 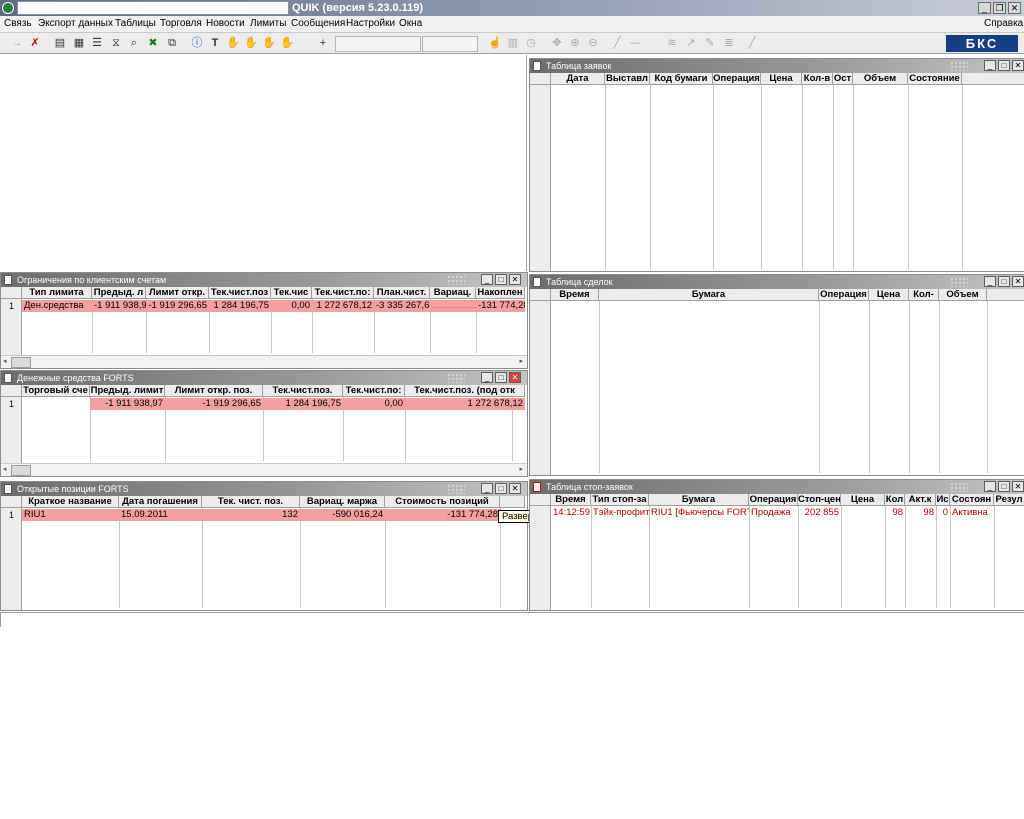 I want to click on clock-icon: ◷, so click(x=531, y=43).